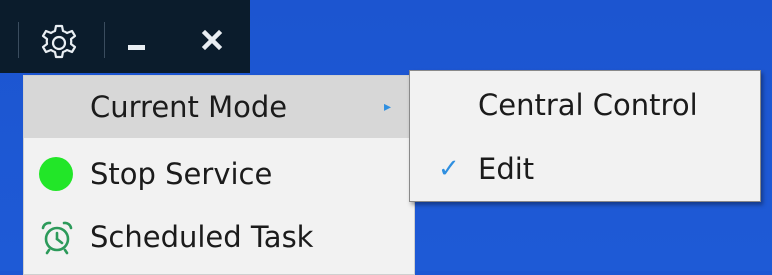 Image resolution: width=772 pixels, height=275 pixels. Describe the element at coordinates (202, 237) in the screenshot. I see `menu-item-label: Scheduled Task` at that location.